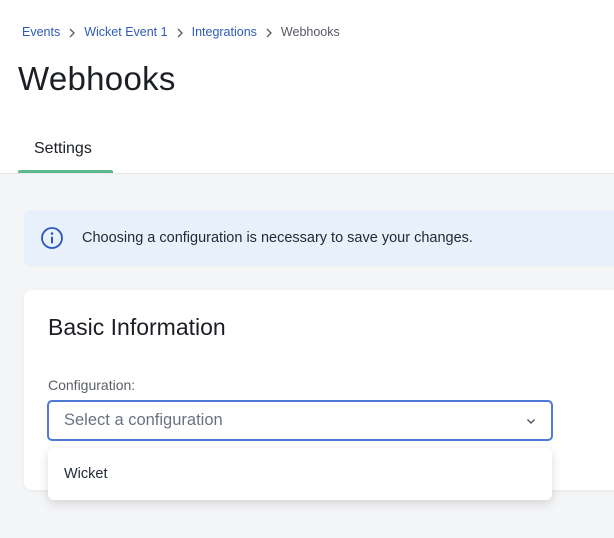 This screenshot has width=614, height=538. What do you see at coordinates (224, 32) in the screenshot?
I see `breadcrumb-integrations-link: Integrations` at bounding box center [224, 32].